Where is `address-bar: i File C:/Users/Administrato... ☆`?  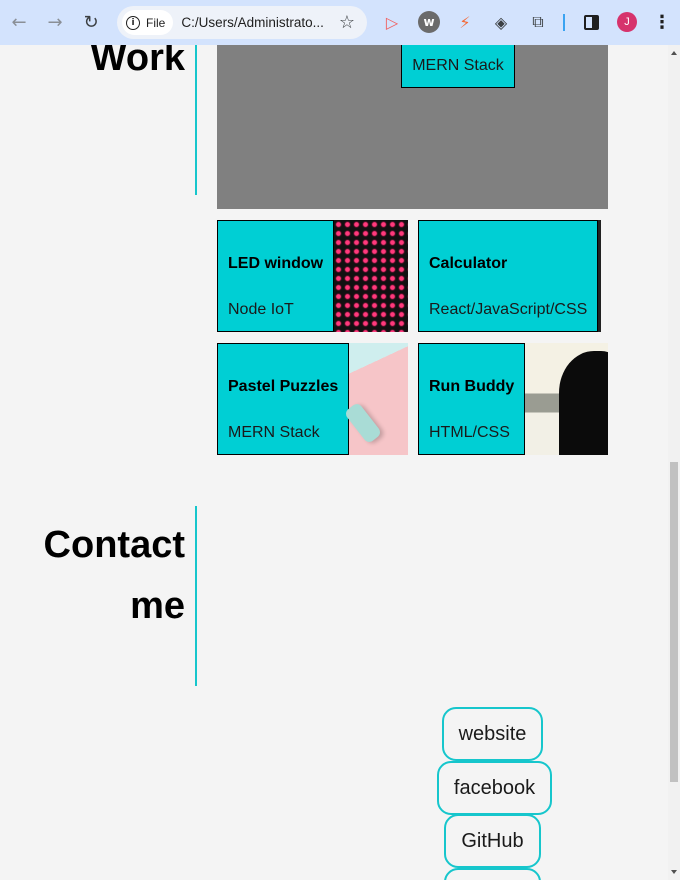
address-bar: i File C:/Users/Administrato... ☆ is located at coordinates (242, 22).